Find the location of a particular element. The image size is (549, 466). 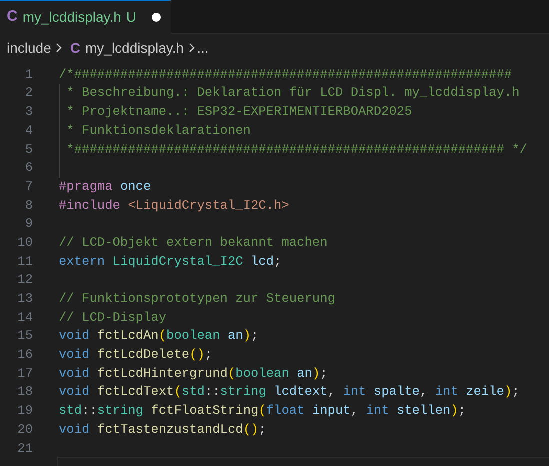

line-number: 18 is located at coordinates (24, 392).